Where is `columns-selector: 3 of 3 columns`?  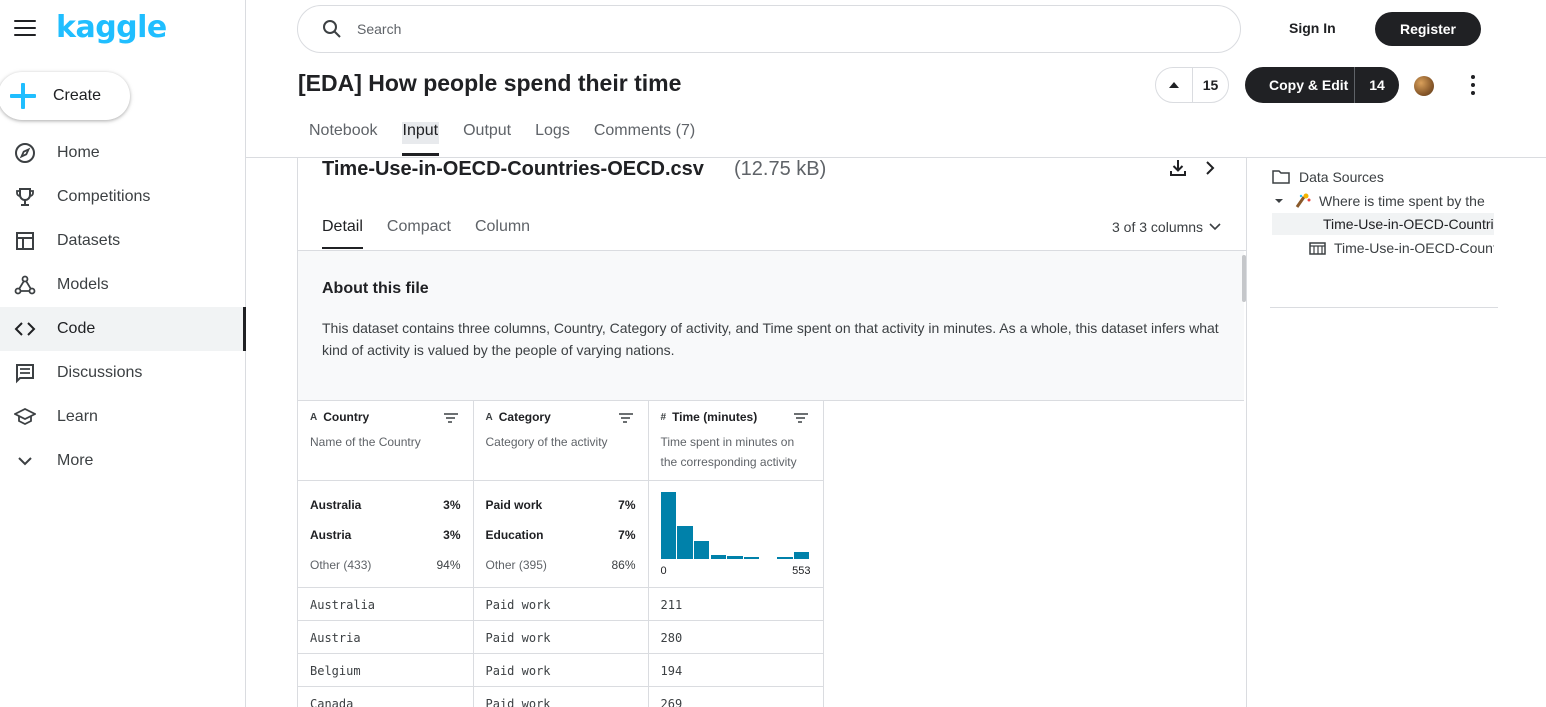 columns-selector: 3 of 3 columns is located at coordinates (1166, 227).